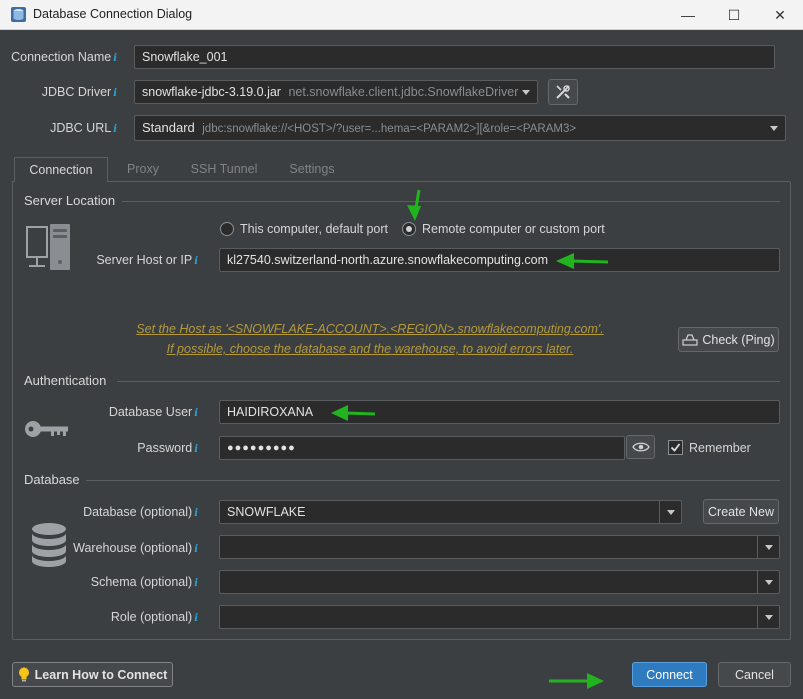 The width and height of the screenshot is (803, 699). What do you see at coordinates (140, 512) in the screenshot?
I see `database-label: Database (optional) i` at bounding box center [140, 512].